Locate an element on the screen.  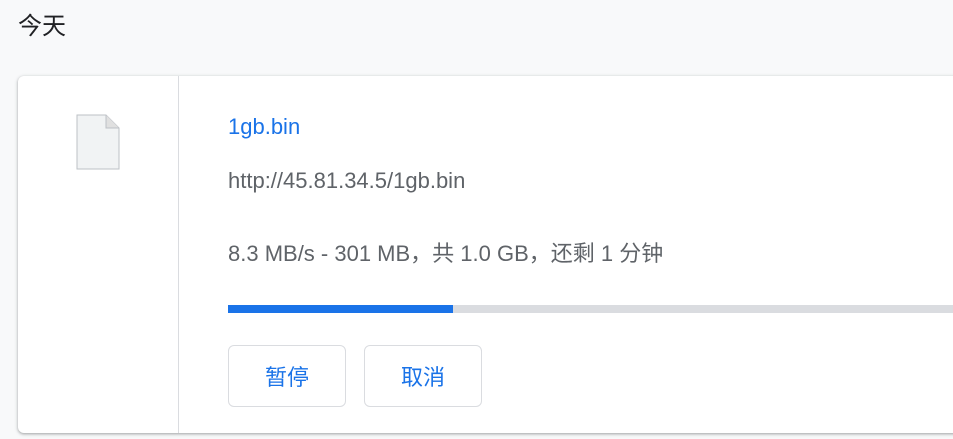
file-name-link: 1gb.bin is located at coordinates (264, 127).